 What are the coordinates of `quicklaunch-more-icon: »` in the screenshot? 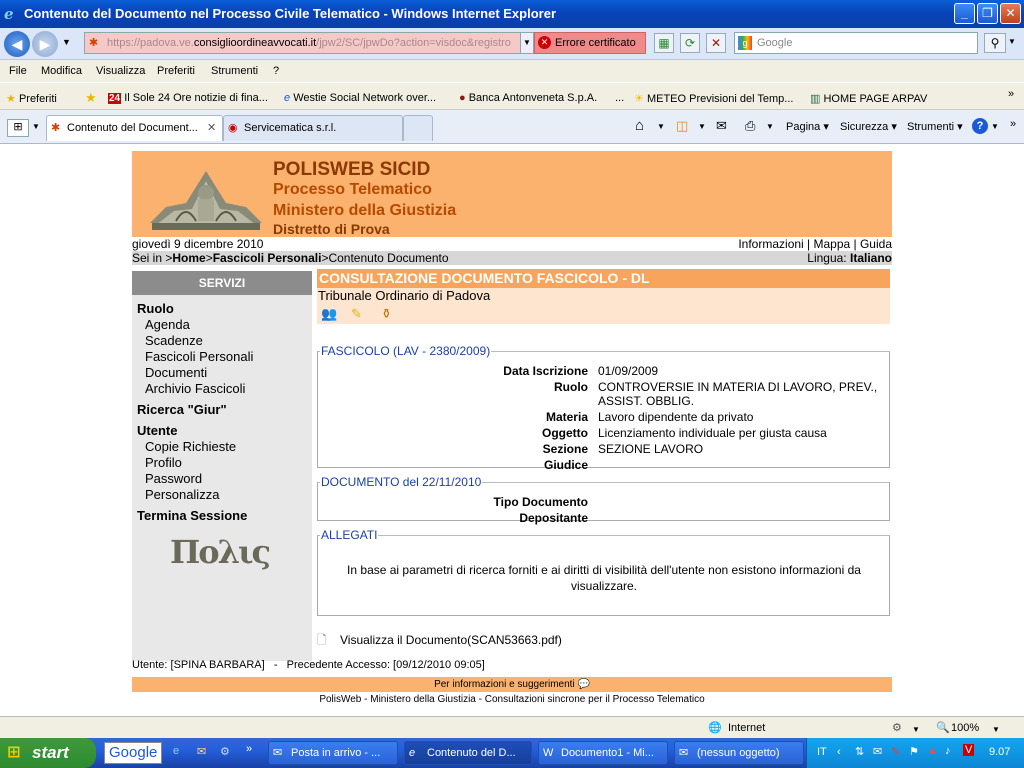 It's located at (249, 749).